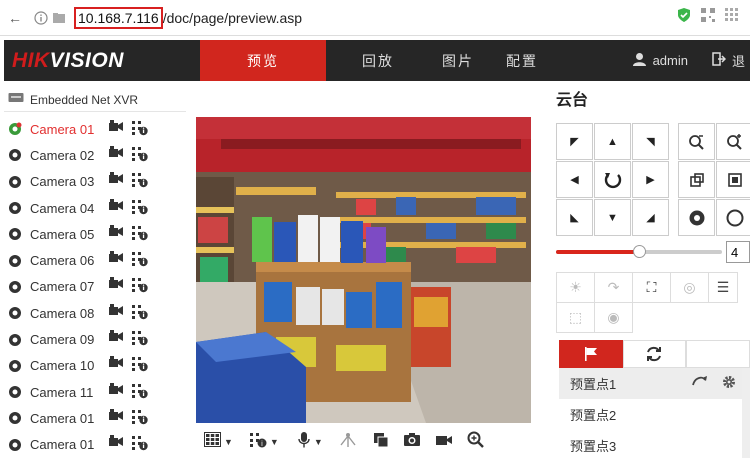 Image resolution: width=750 pixels, height=471 pixels. Describe the element at coordinates (41, 18) in the screenshot. I see `info-icon` at that location.